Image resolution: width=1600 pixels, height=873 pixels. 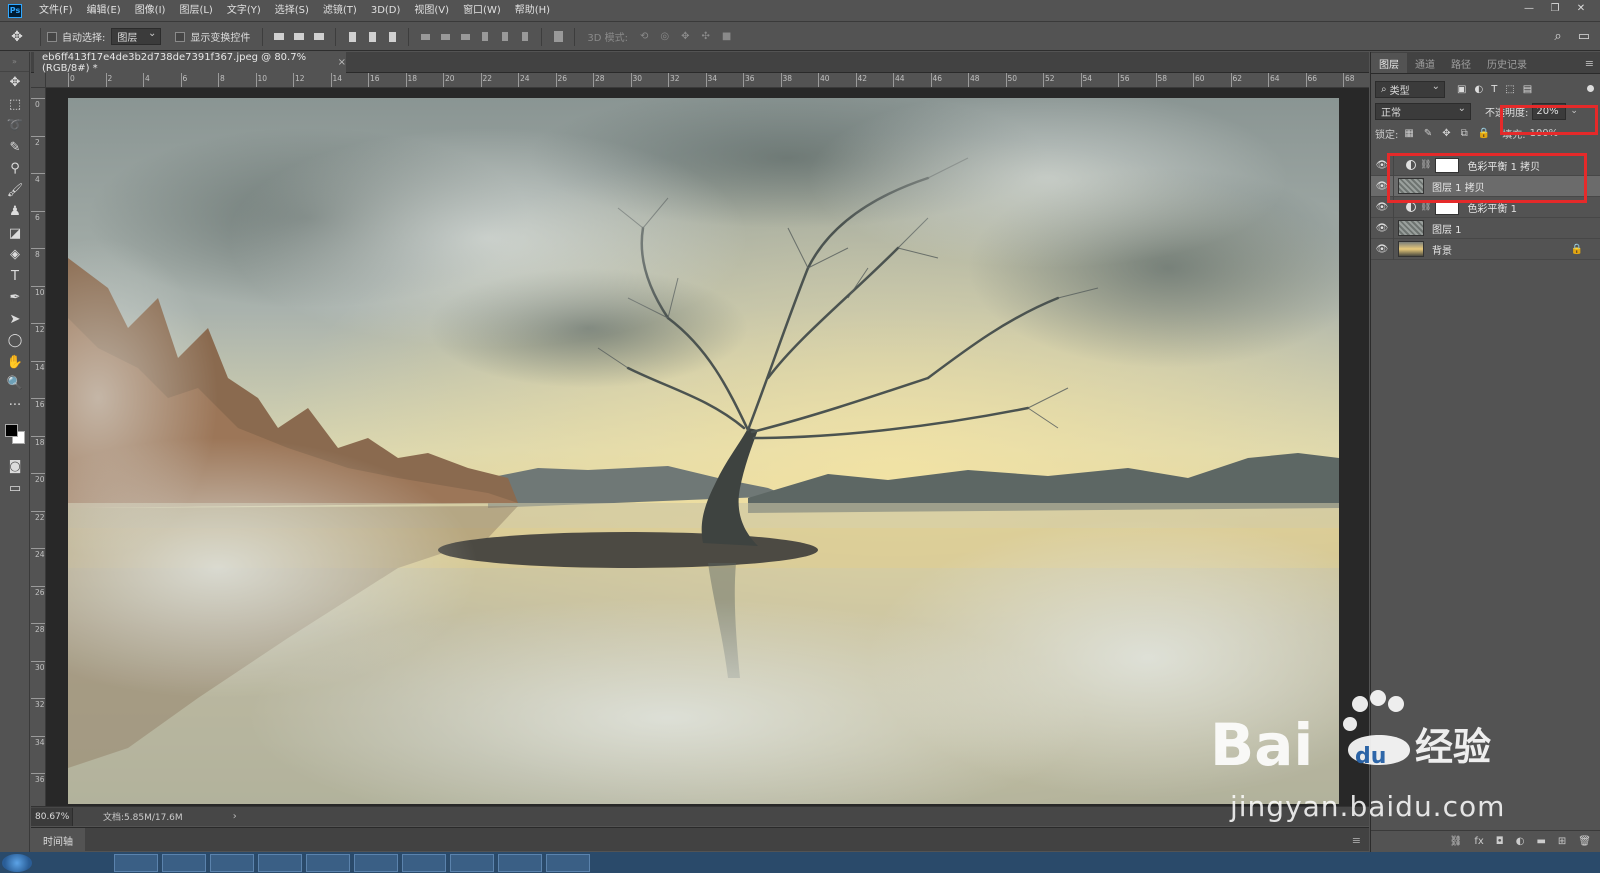 What do you see at coordinates (1461, 89) in the screenshot?
I see `pixel-filter-icon: ▣` at bounding box center [1461, 89].